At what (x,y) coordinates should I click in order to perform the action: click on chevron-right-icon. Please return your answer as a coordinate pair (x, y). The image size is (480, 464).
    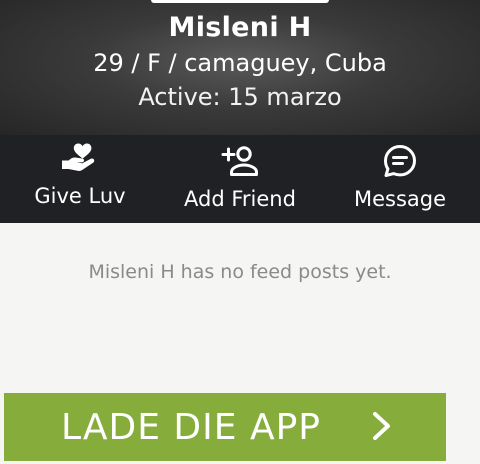
    Looking at the image, I should click on (381, 426).